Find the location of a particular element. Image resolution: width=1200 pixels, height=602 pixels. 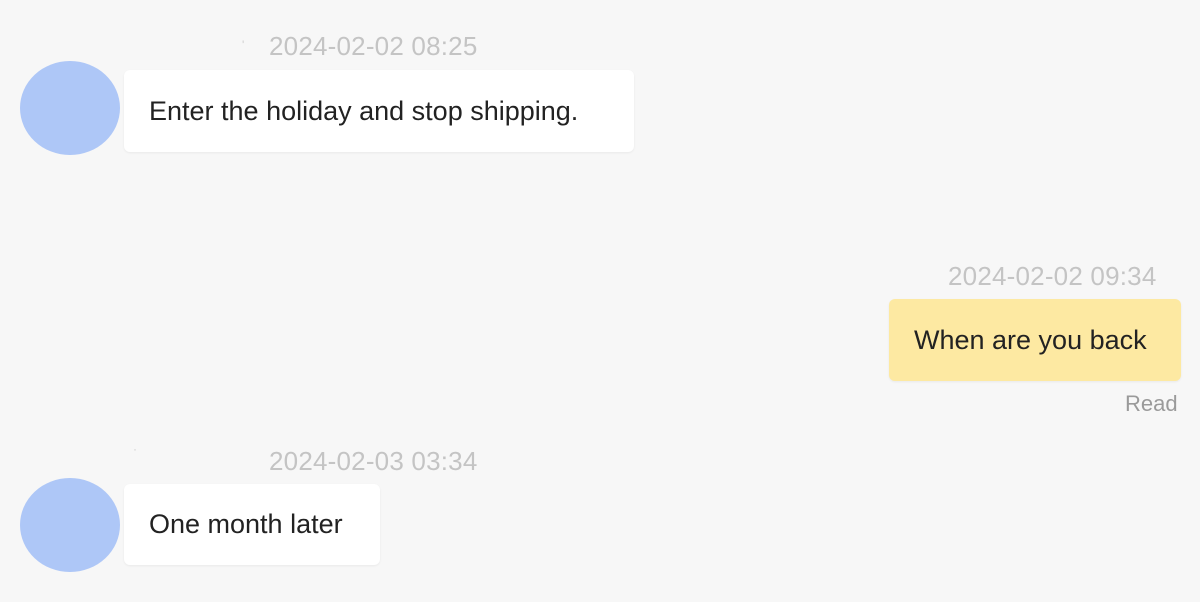

message-timestamp: 2024-02-03 03:34 is located at coordinates (373, 461).